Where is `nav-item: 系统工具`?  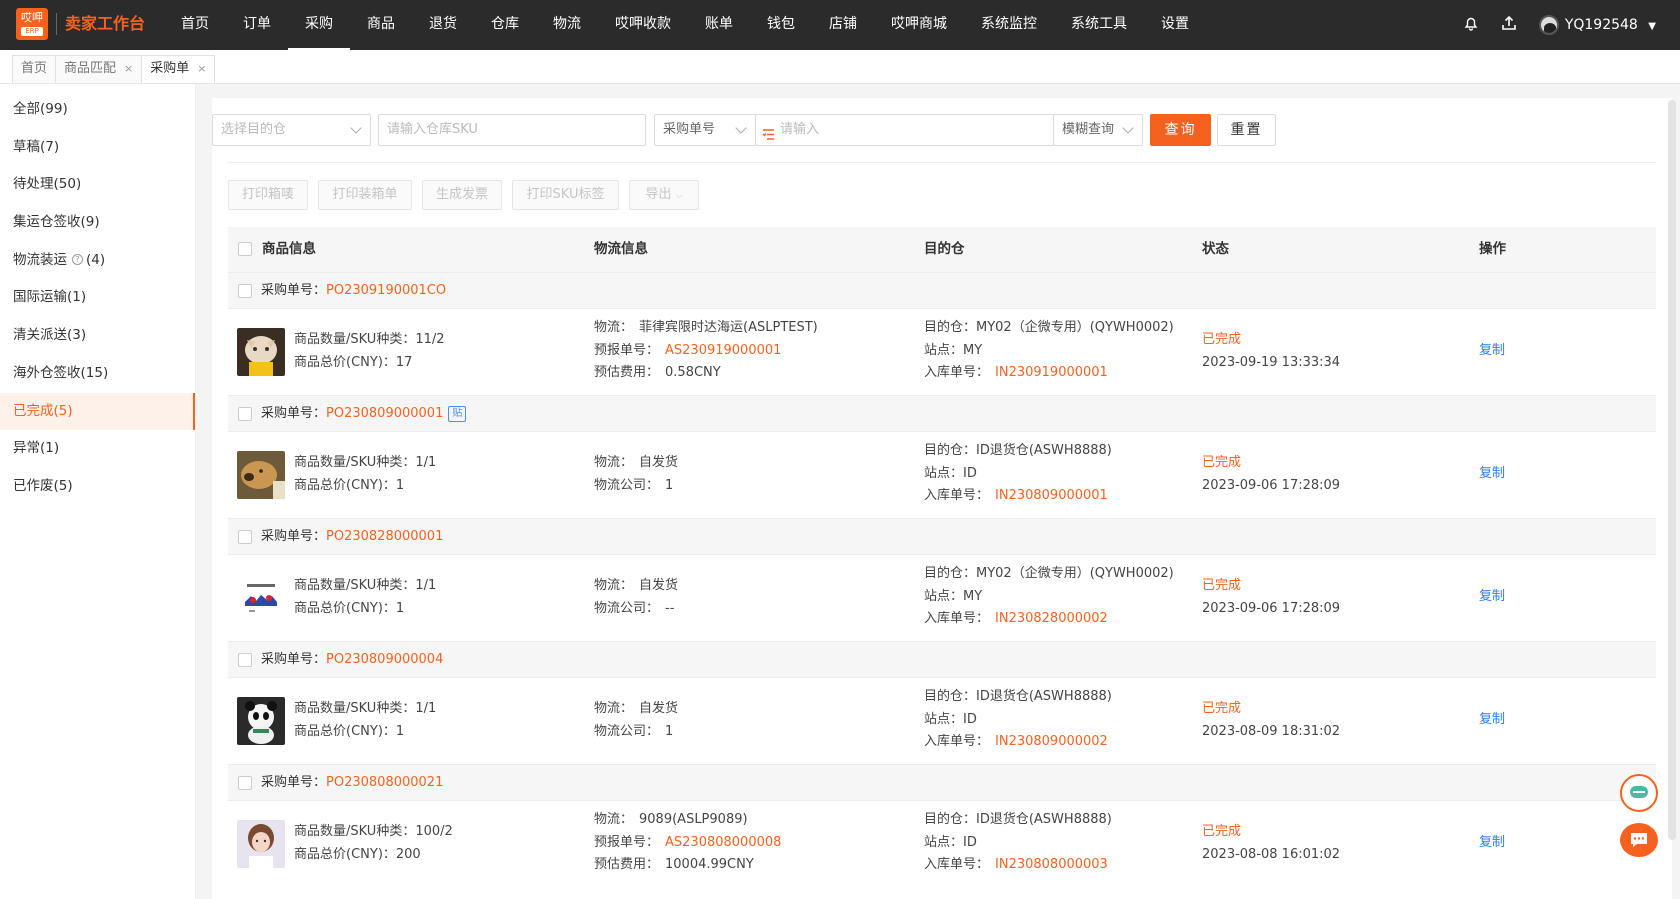
nav-item: 系统工具 is located at coordinates (1099, 25).